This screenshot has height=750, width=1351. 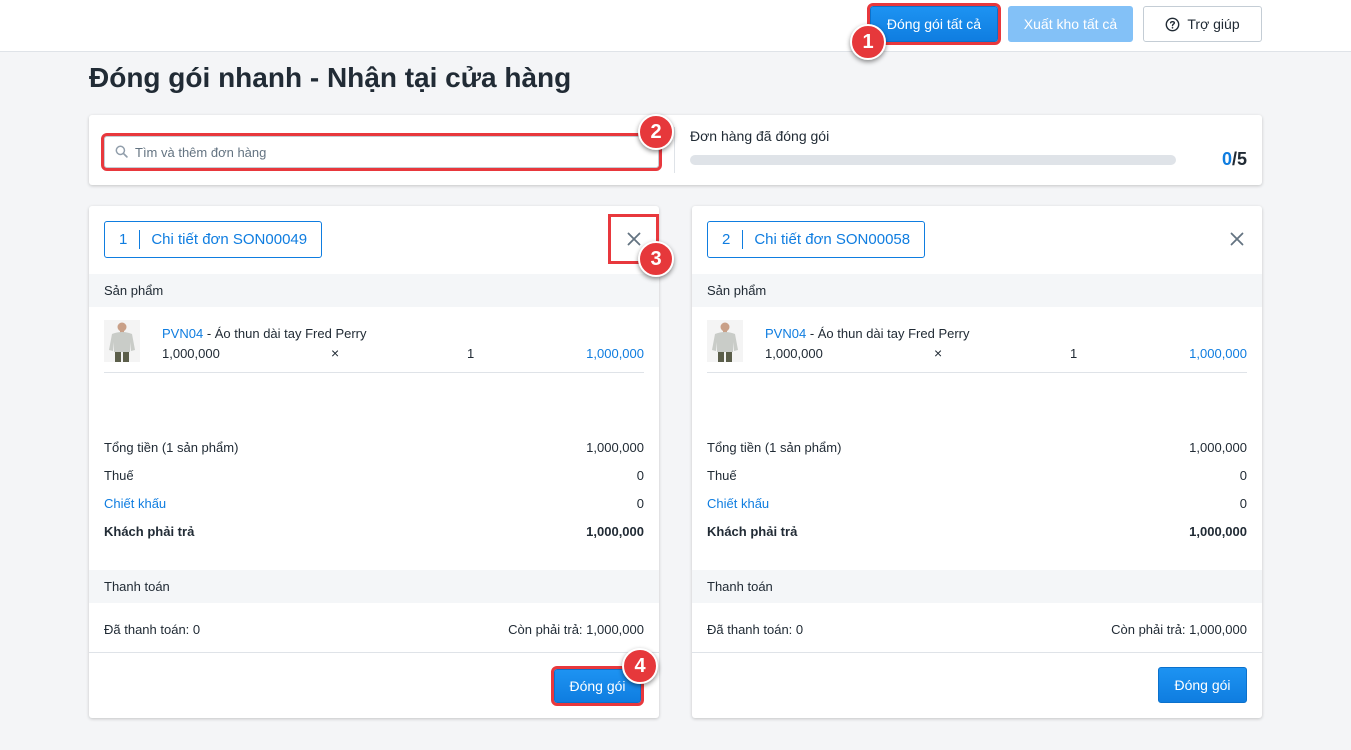 I want to click on help-button: Trợ giúp, so click(x=1202, y=24).